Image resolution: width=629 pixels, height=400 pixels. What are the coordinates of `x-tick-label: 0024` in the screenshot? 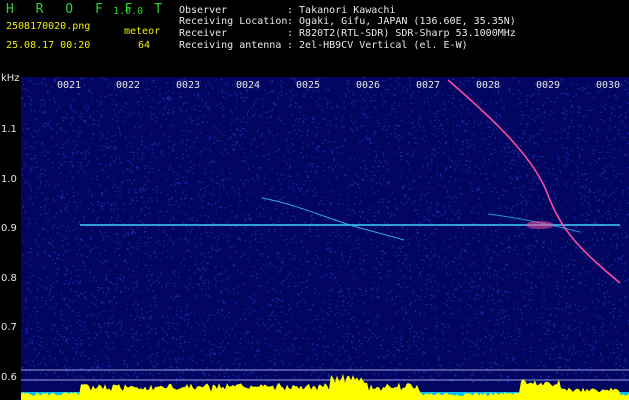 It's located at (248, 85).